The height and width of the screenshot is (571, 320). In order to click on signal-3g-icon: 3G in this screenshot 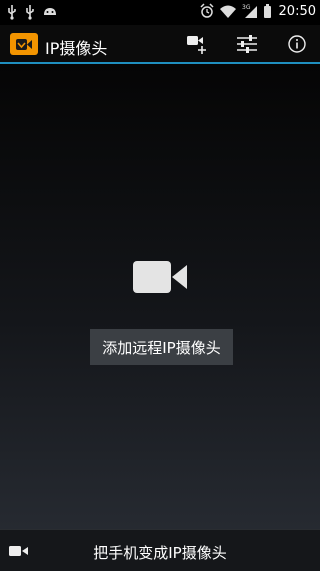, I will do `click(249, 11)`.